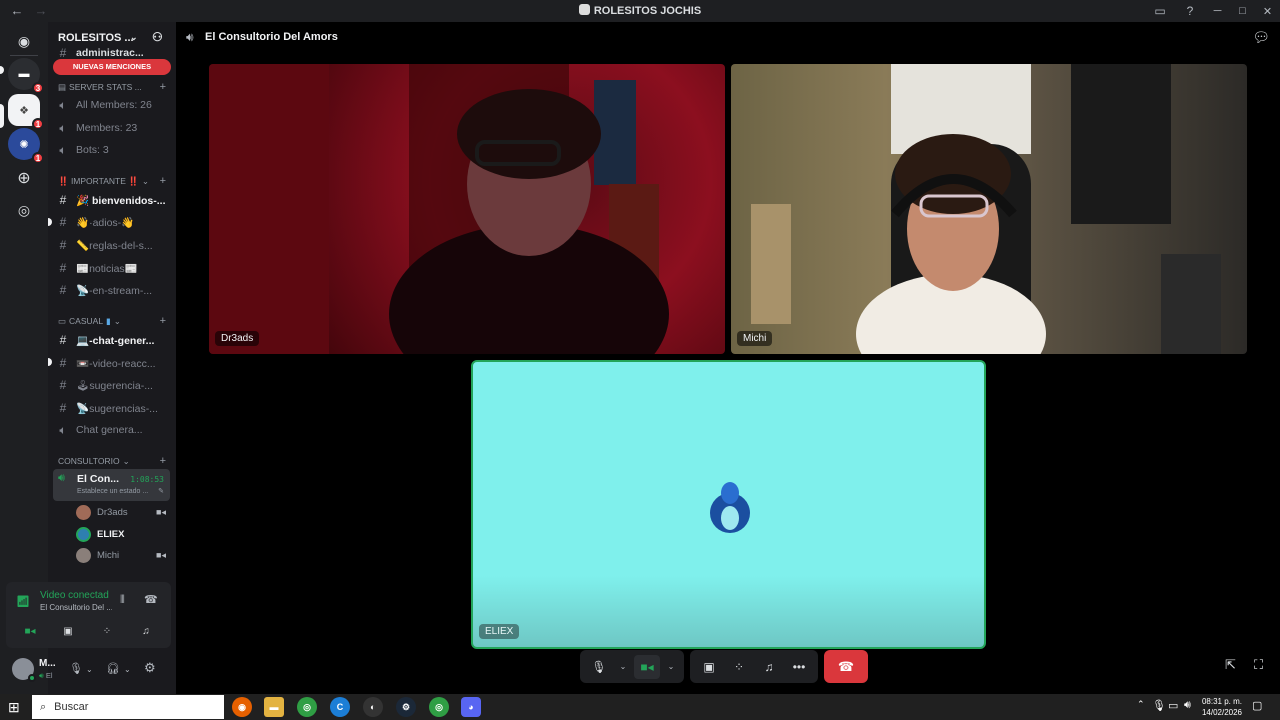  Describe the element at coordinates (114, 87) in the screenshot. I see `category-server-stats: ▤ SERVER STATS ... +` at that location.